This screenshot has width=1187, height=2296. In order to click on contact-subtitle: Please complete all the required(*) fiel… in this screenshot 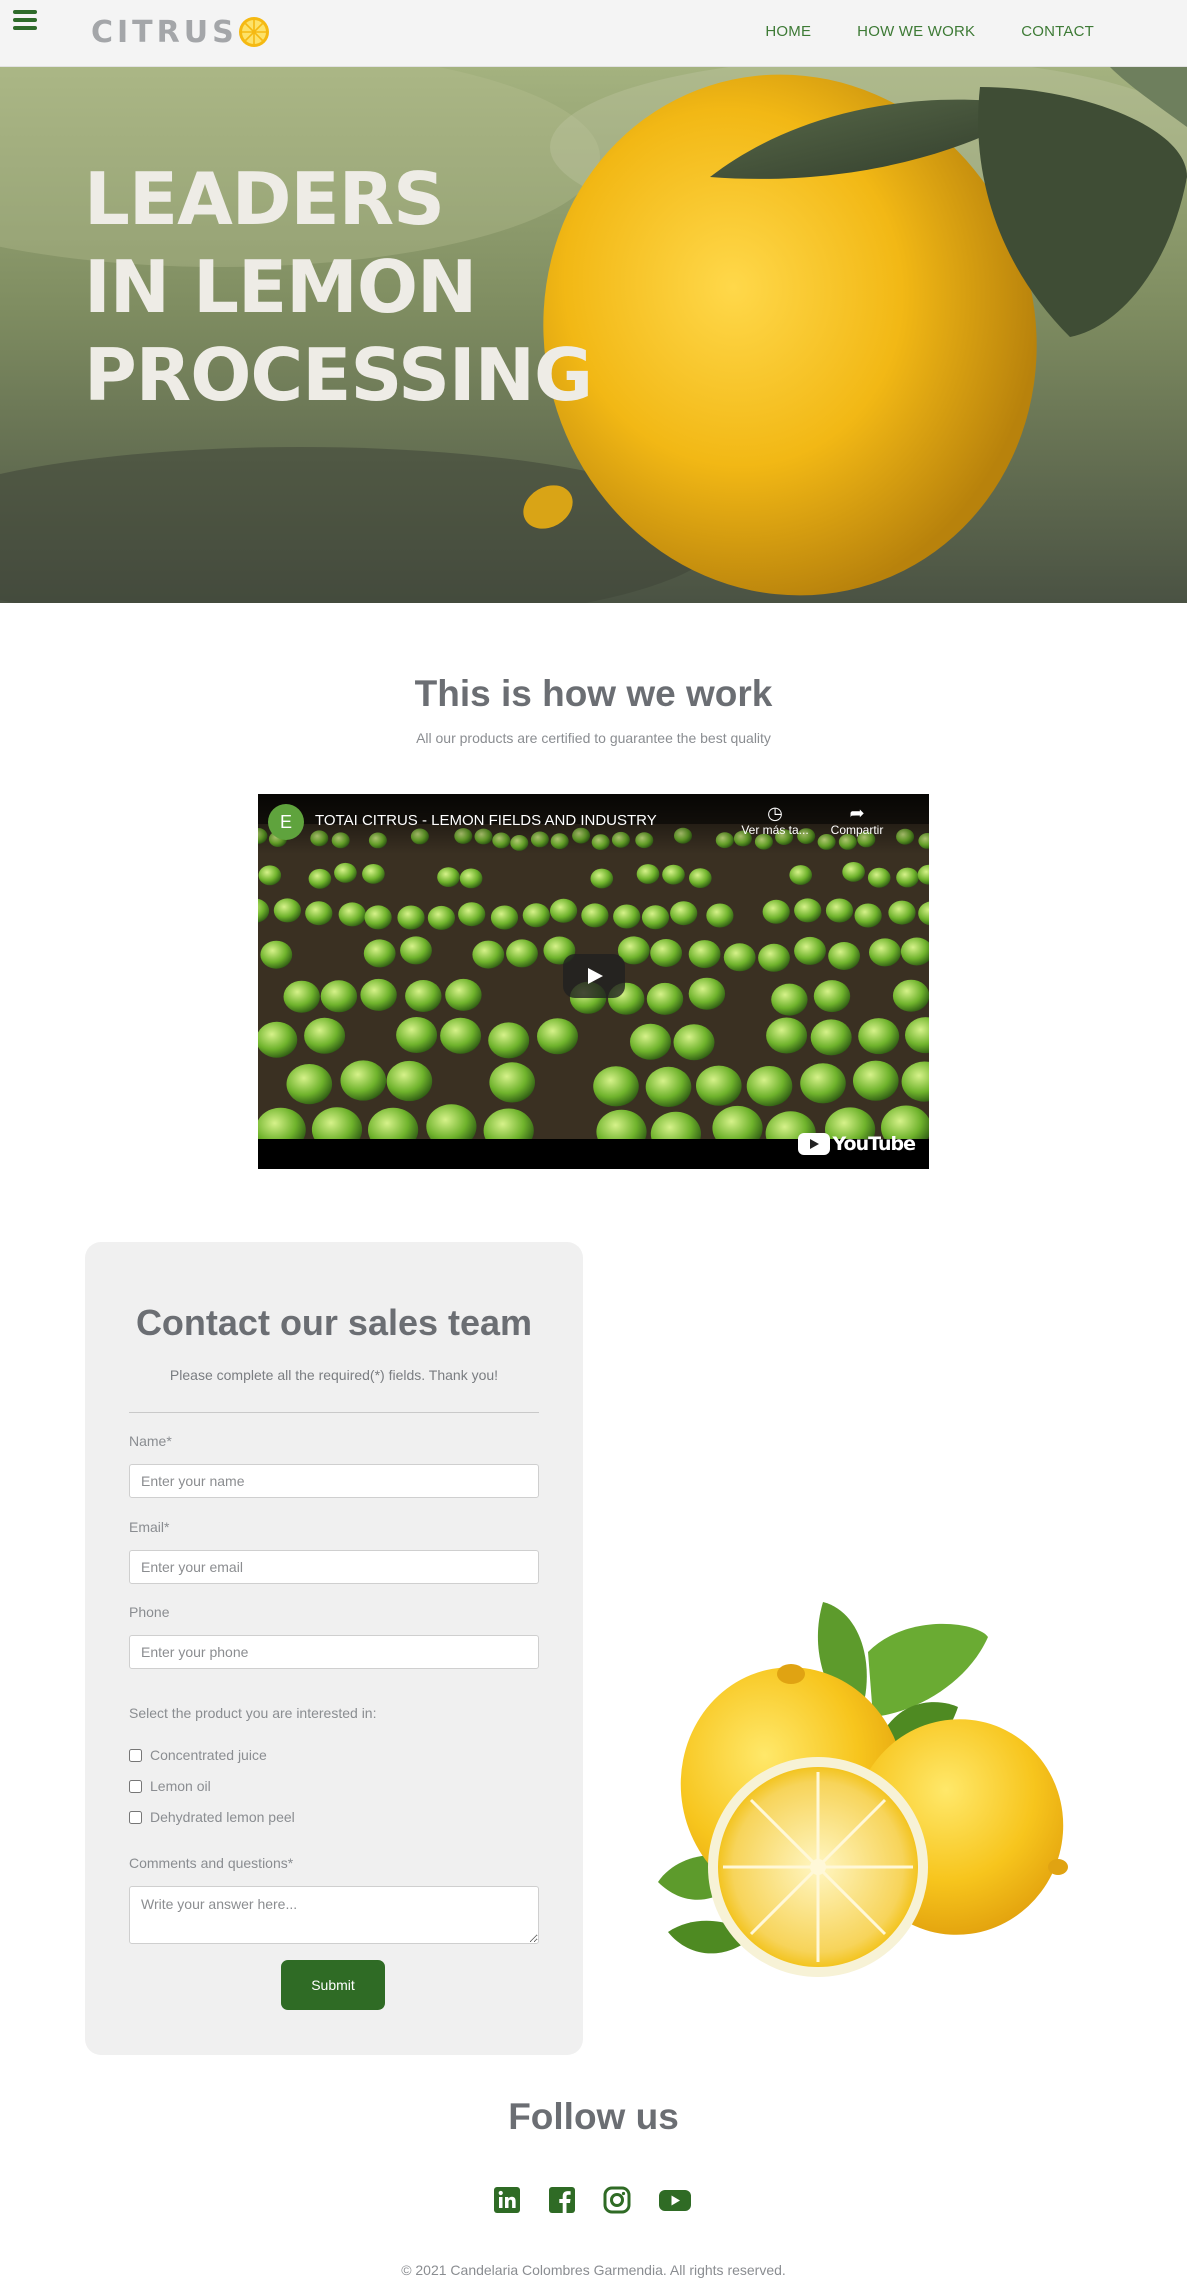, I will do `click(334, 1375)`.